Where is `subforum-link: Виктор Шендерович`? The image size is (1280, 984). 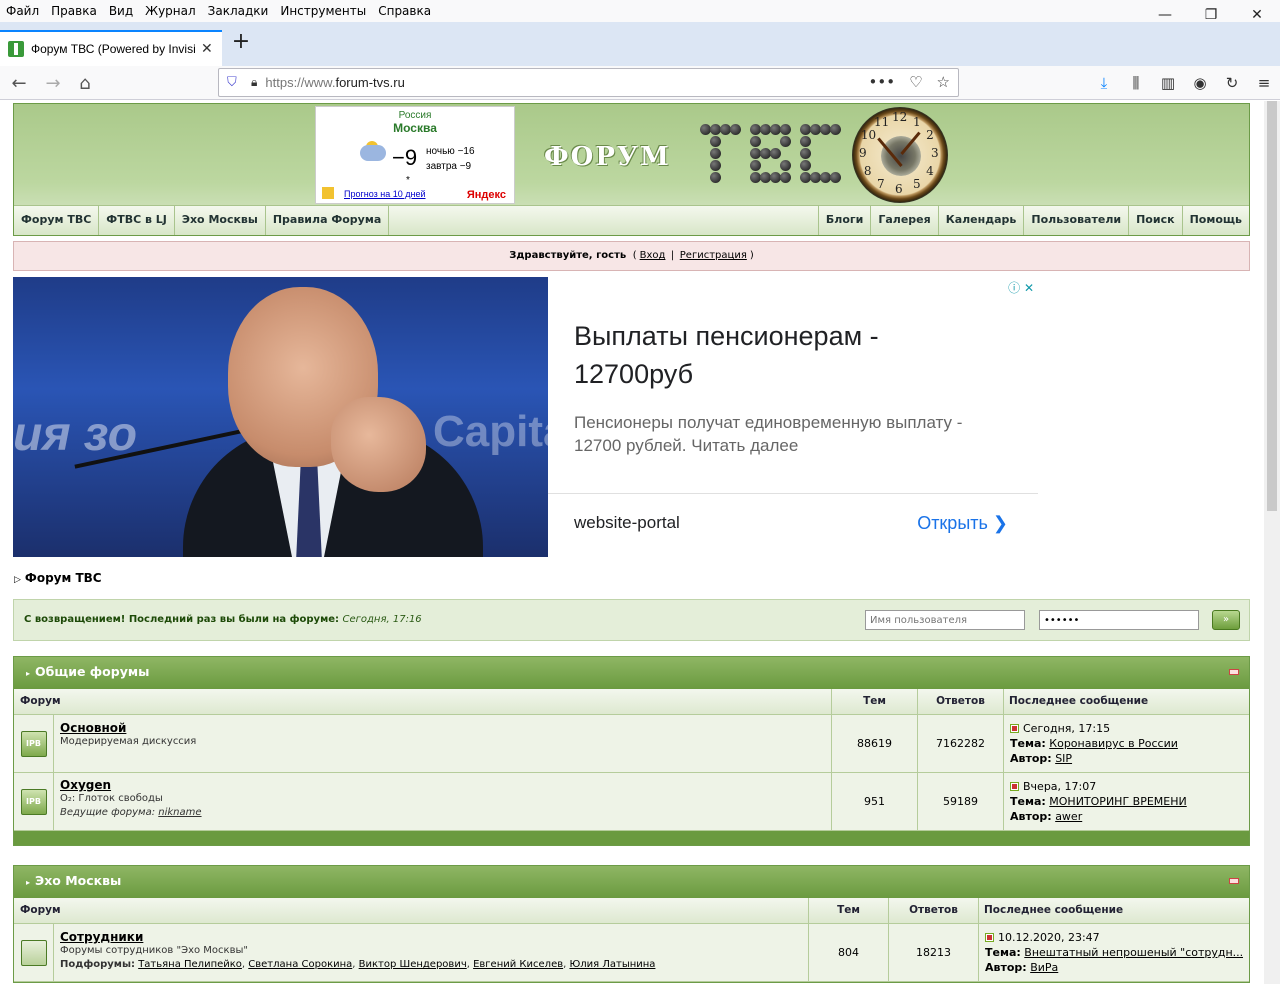
subforum-link: Виктор Шендерович is located at coordinates (413, 964).